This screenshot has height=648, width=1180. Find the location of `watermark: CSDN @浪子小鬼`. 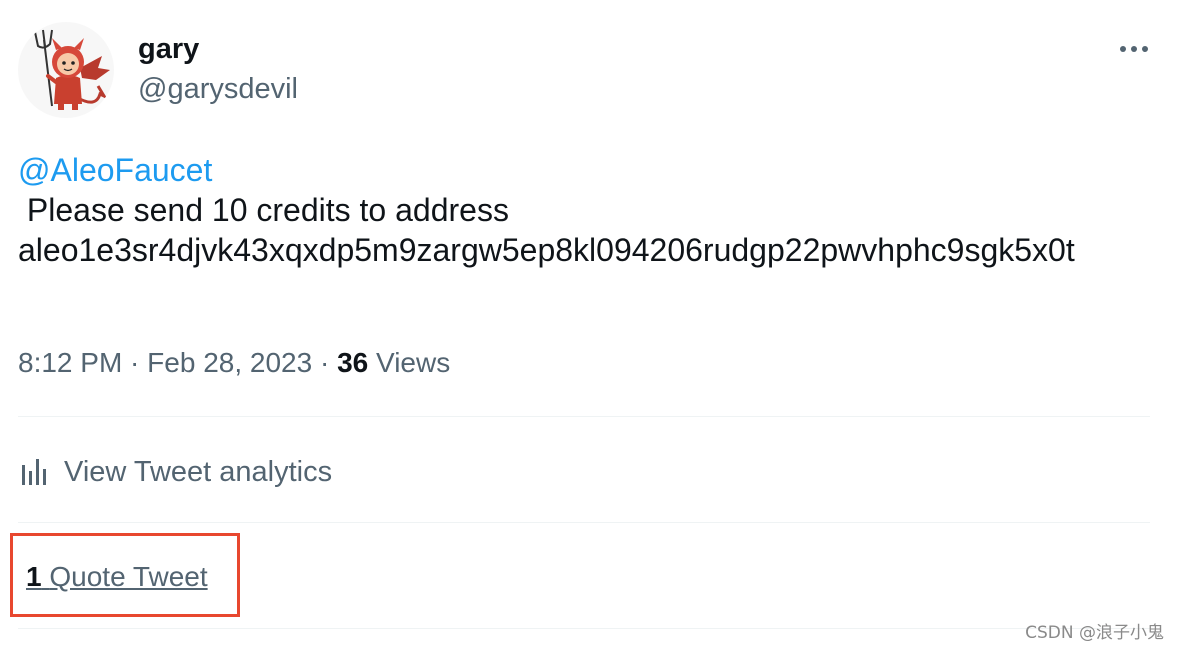

watermark: CSDN @浪子小鬼 is located at coordinates (1094, 633).